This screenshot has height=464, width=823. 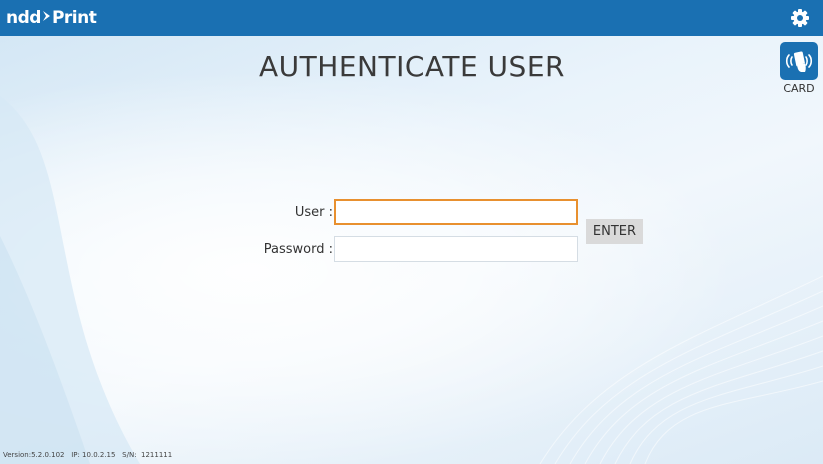 What do you see at coordinates (456, 249) in the screenshot?
I see `password-input` at bounding box center [456, 249].